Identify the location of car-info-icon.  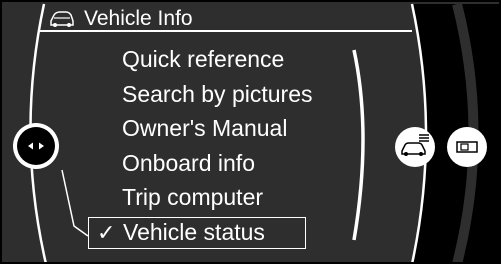
(62, 19).